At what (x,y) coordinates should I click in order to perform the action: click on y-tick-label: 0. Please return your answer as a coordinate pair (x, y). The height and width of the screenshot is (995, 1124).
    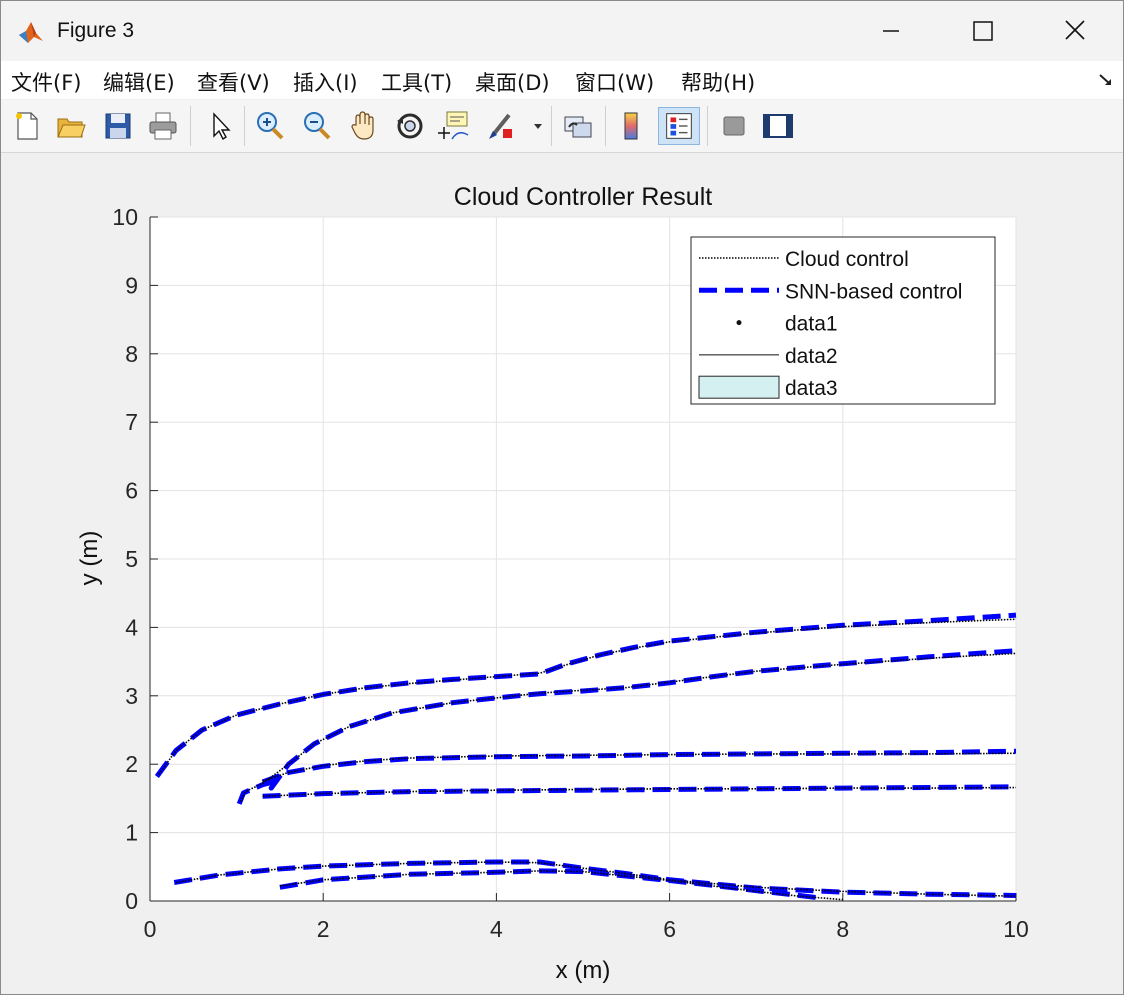
    Looking at the image, I should click on (131, 901).